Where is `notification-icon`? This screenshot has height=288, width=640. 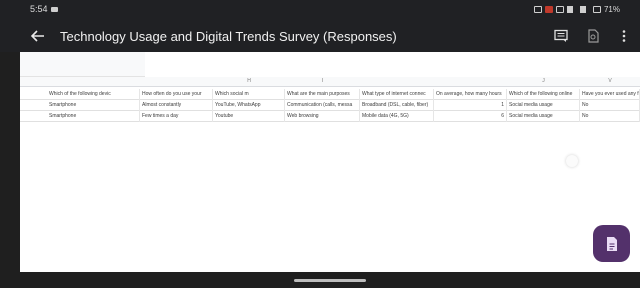 notification-icon is located at coordinates (54, 9).